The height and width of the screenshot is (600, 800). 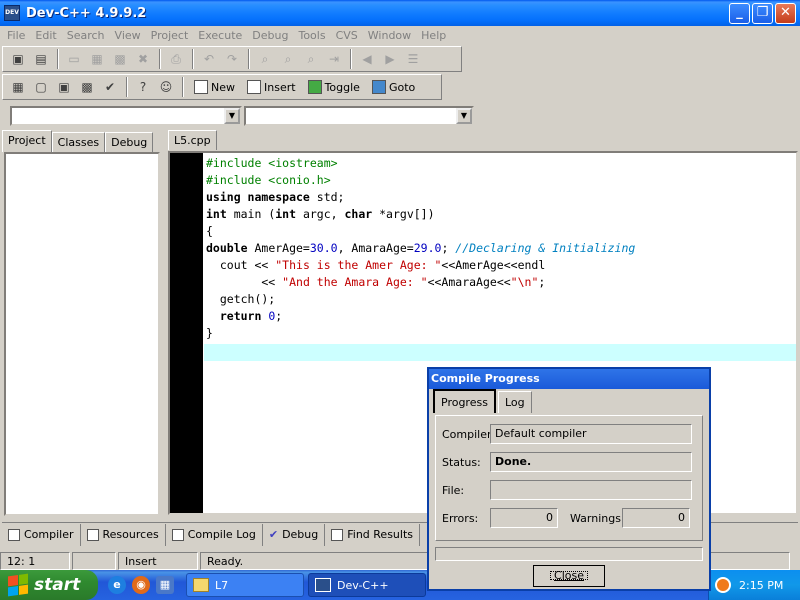 What do you see at coordinates (123, 534) in the screenshot?
I see `tab-resources: Resources` at bounding box center [123, 534].